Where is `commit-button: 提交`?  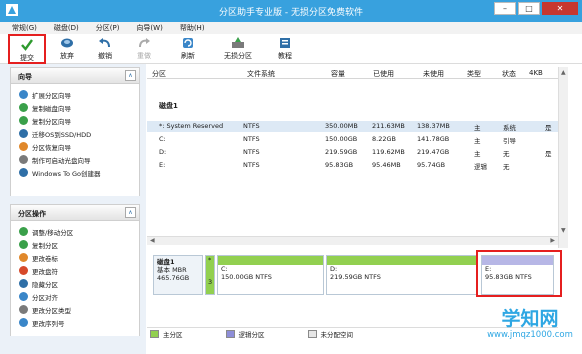
commit-button: 提交 is located at coordinates (27, 49).